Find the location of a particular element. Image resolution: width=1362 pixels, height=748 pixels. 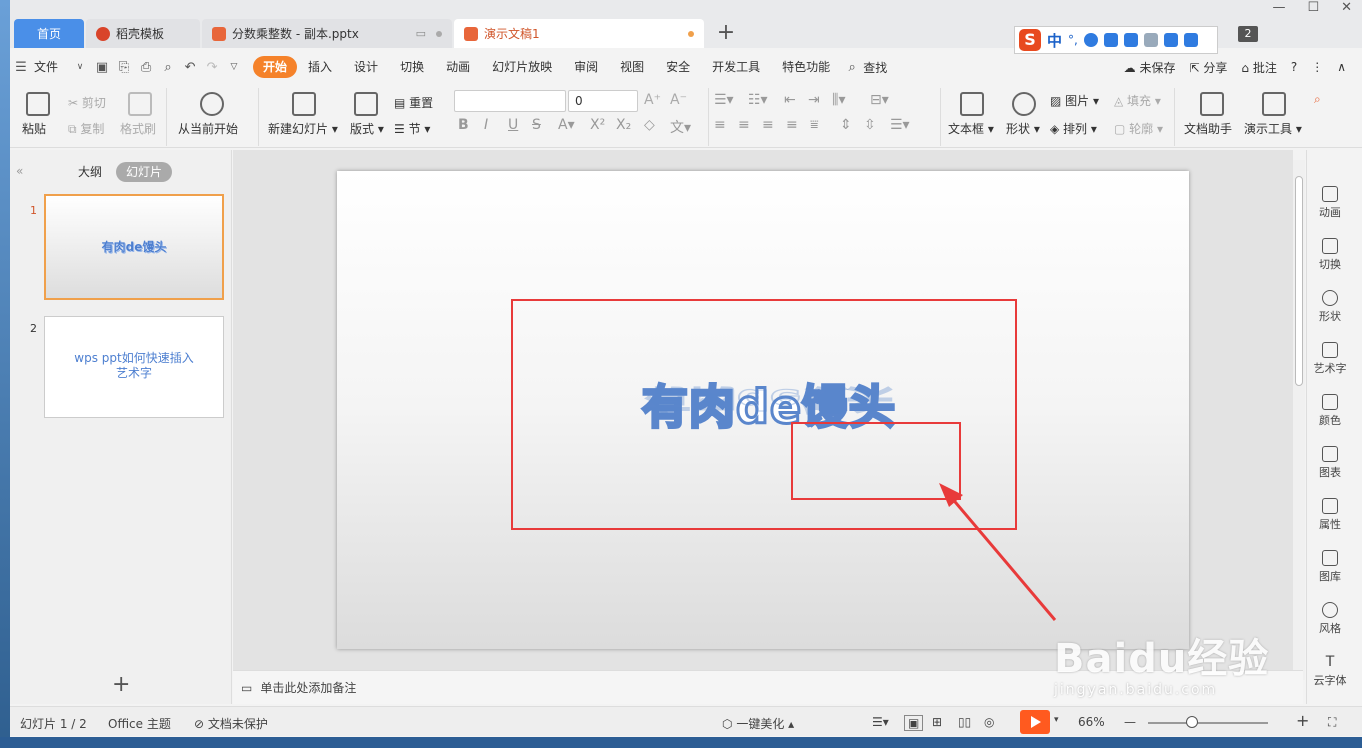

menu-tab-insert: 插入 is located at coordinates (320, 67).